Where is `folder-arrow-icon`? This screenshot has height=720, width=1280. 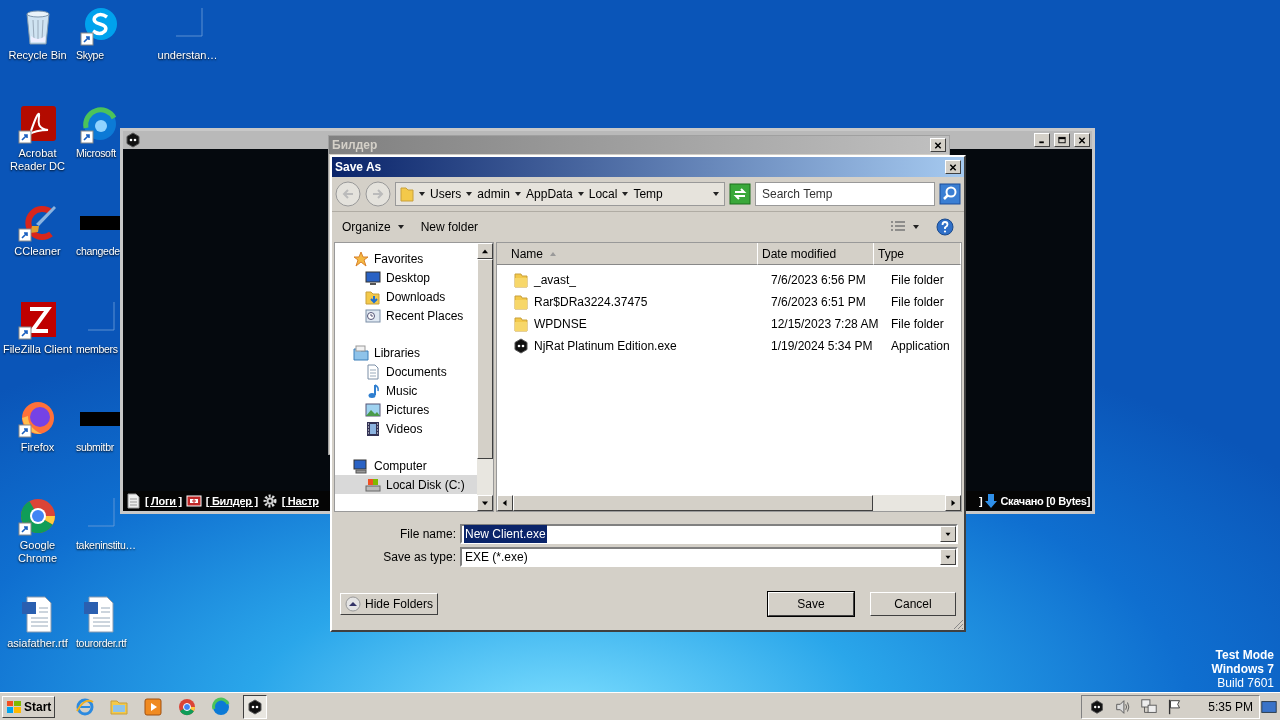 folder-arrow-icon is located at coordinates (373, 296).